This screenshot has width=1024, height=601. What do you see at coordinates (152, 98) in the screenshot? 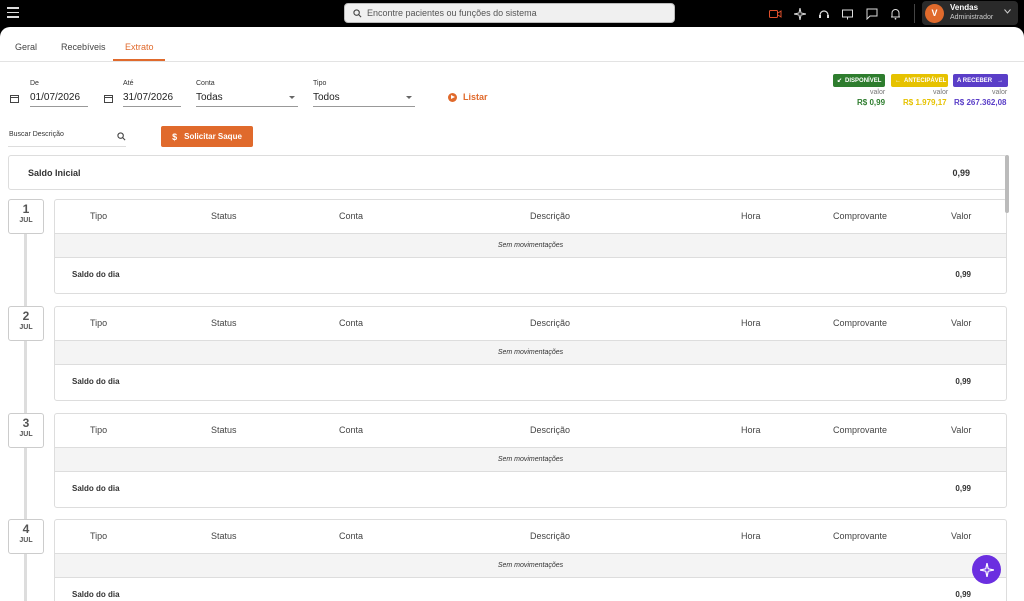
I see `ate-date-field: 31/07/2026` at bounding box center [152, 98].